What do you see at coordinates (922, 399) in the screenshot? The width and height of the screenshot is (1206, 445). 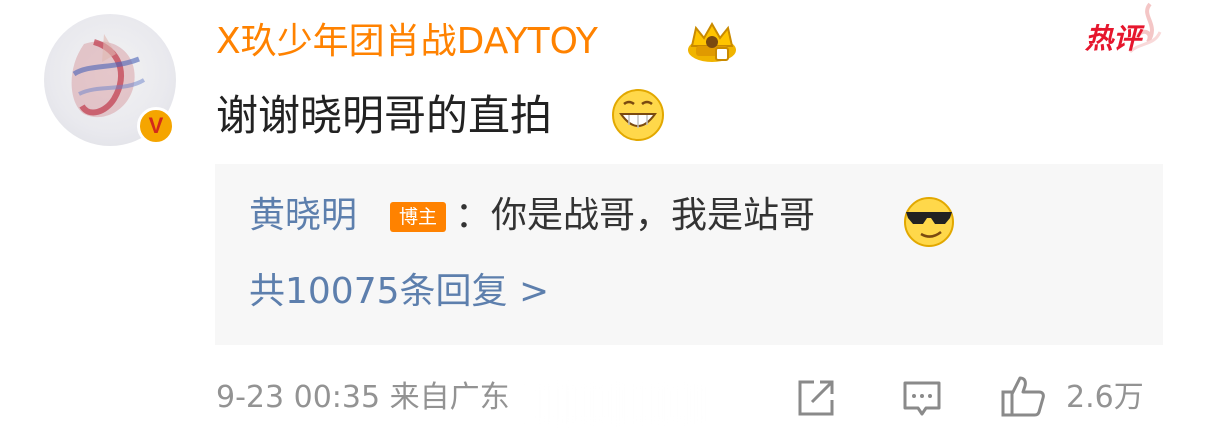 I see `comment-icon` at bounding box center [922, 399].